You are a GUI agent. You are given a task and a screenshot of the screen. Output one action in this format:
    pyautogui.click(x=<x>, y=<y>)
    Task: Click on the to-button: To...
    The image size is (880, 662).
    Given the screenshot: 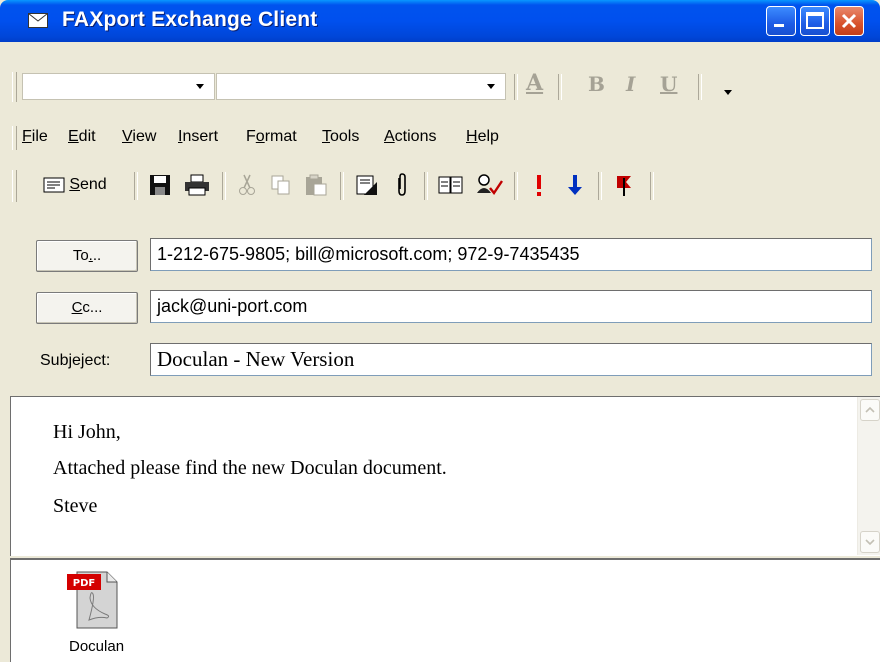 What is the action you would take?
    pyautogui.click(x=87, y=256)
    